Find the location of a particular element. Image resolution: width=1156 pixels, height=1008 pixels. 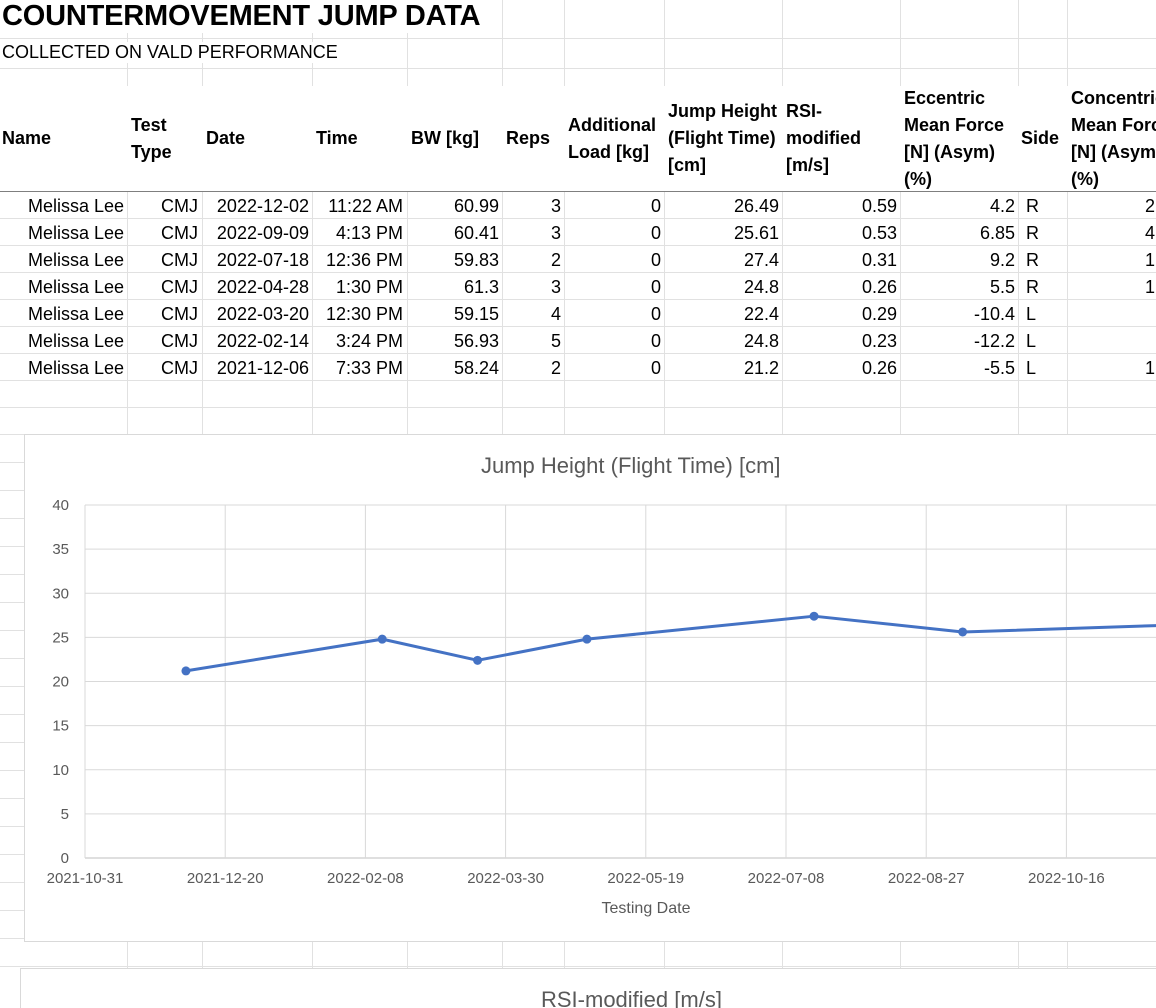

cell-eccentric-mean-force: 6.85 is located at coordinates (997, 233).